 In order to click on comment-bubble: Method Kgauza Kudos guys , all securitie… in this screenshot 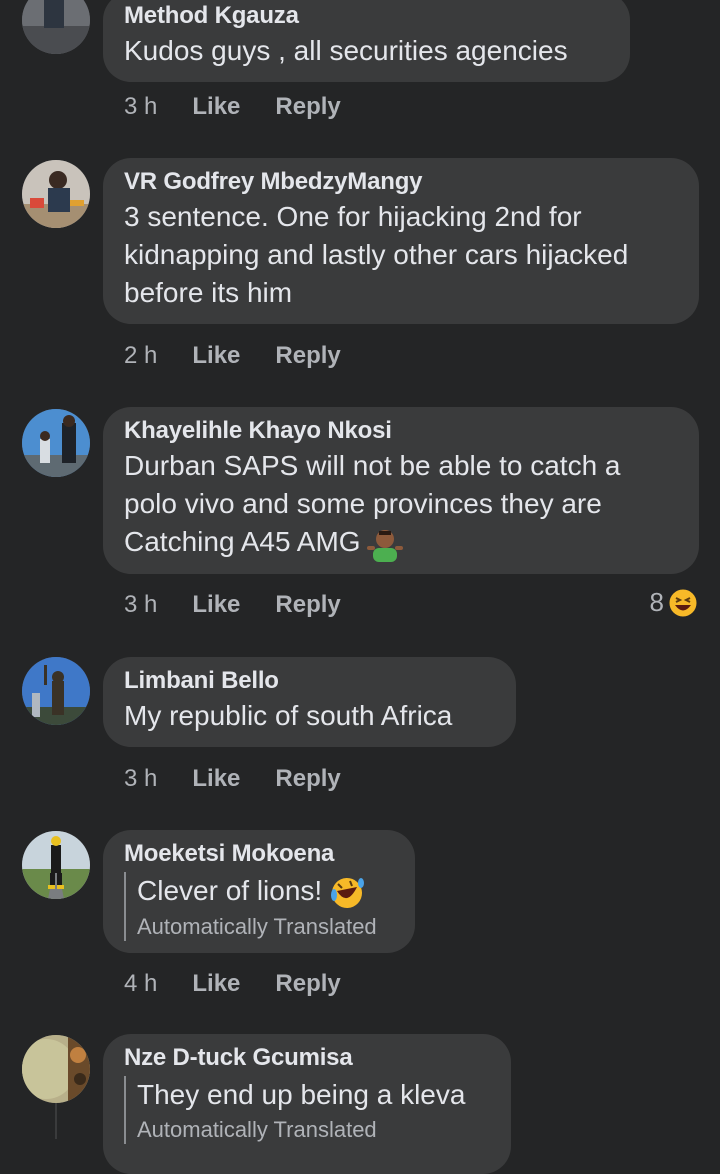, I will do `click(366, 41)`.